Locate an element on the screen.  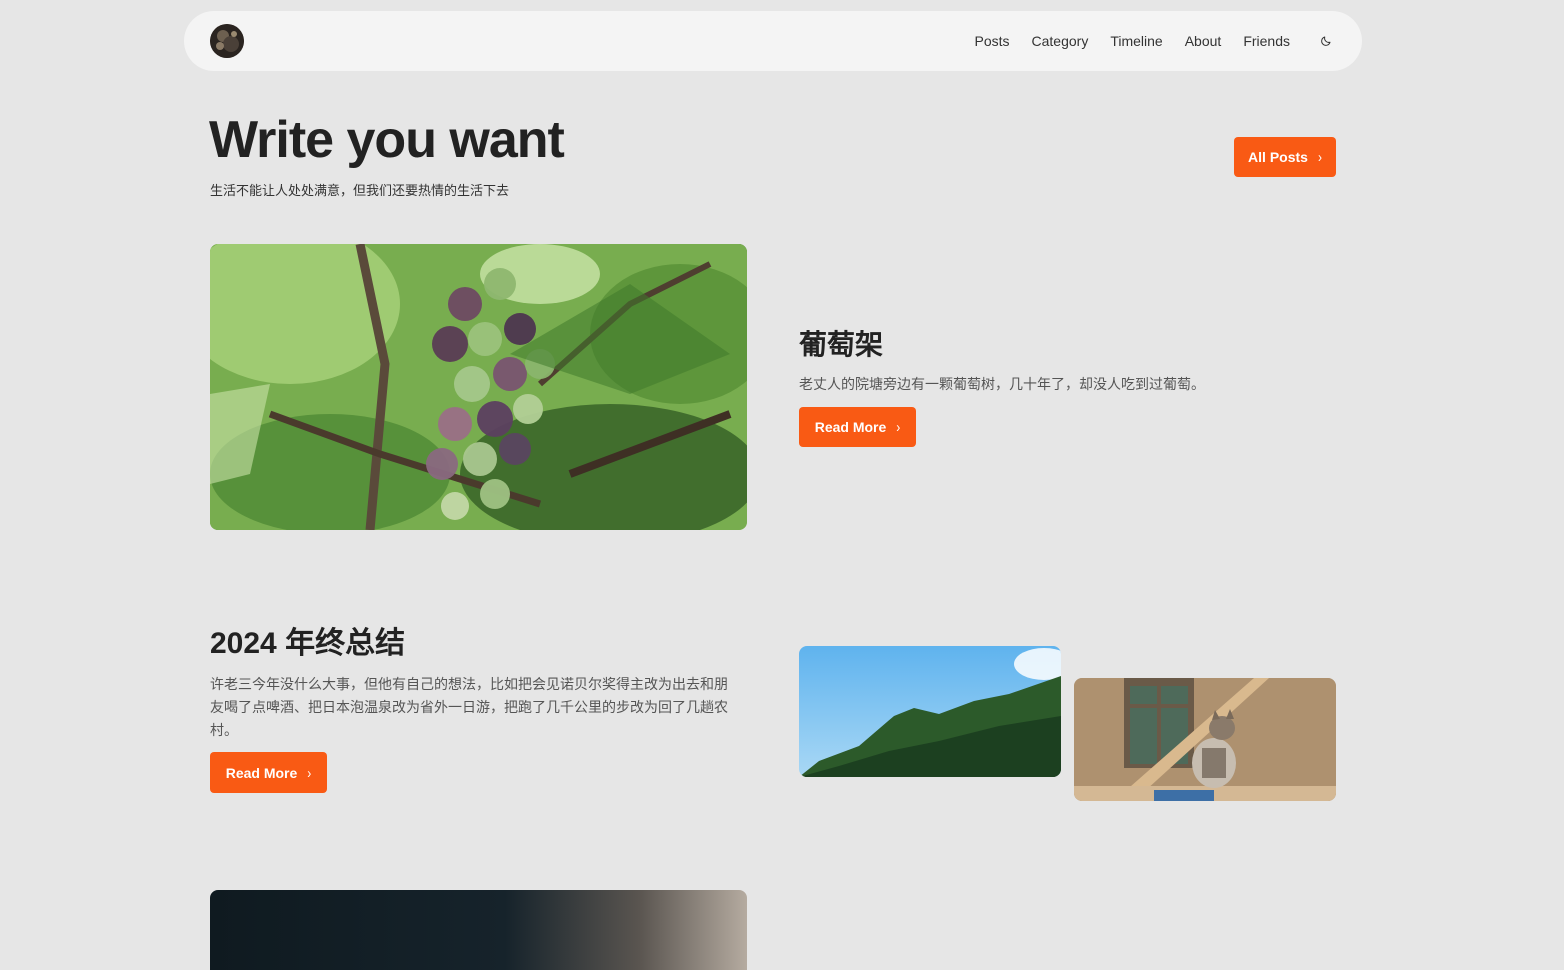
avatar is located at coordinates (227, 41).